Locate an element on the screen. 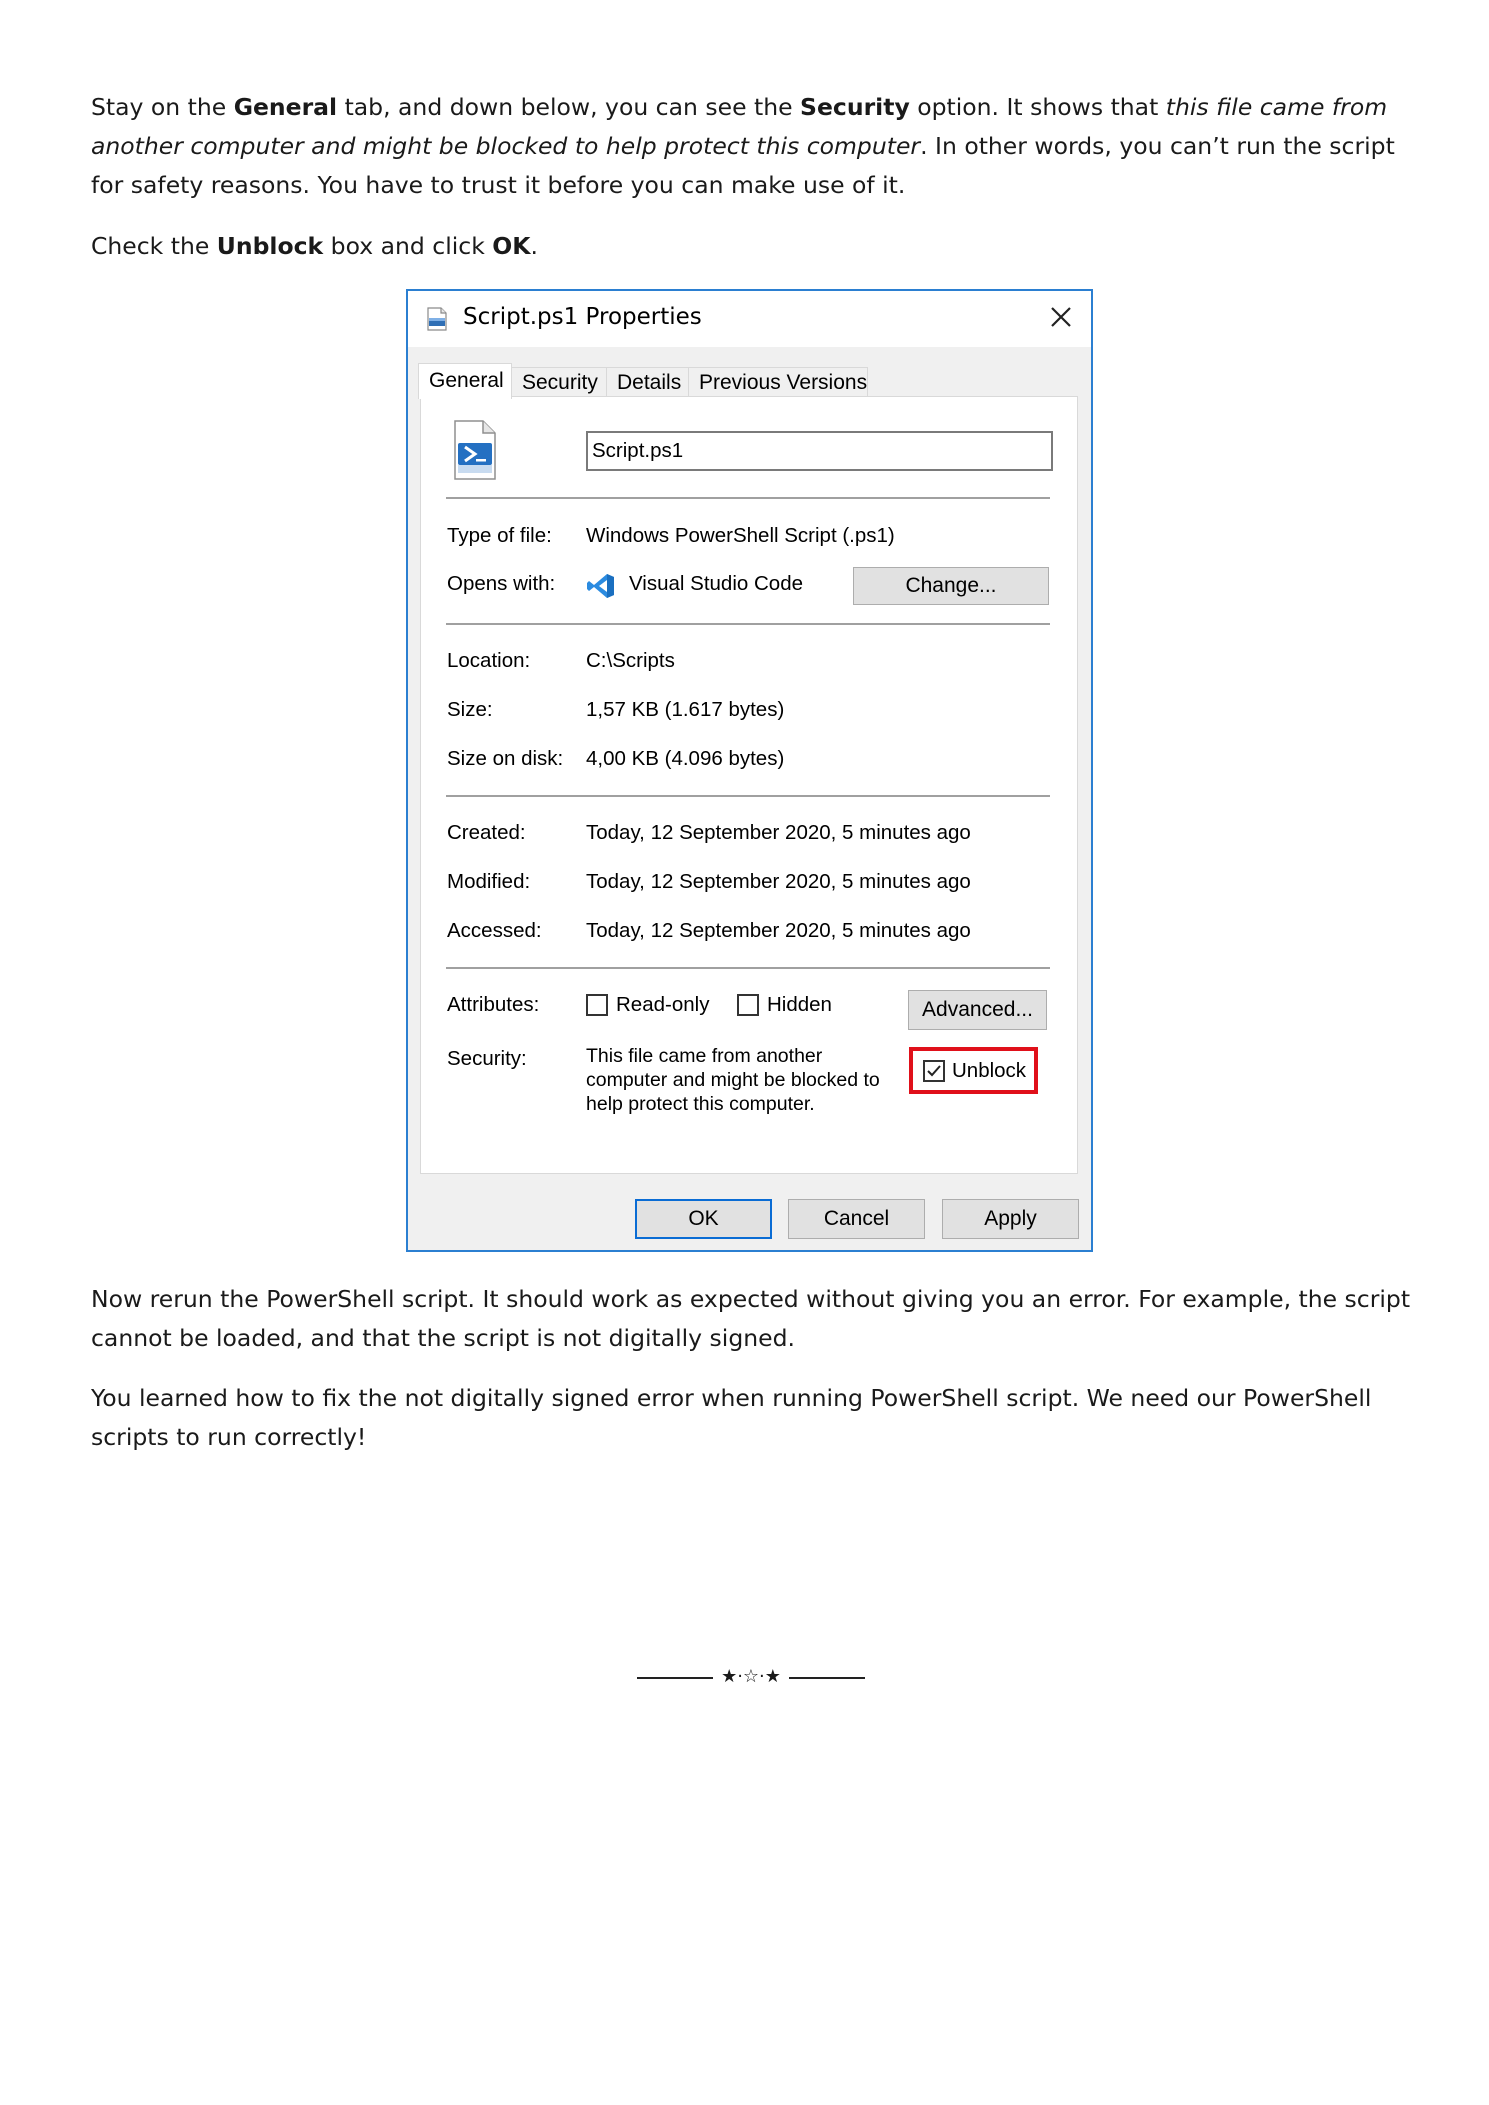 This screenshot has height=2105, width=1489. checkmark-icon is located at coordinates (934, 1071).